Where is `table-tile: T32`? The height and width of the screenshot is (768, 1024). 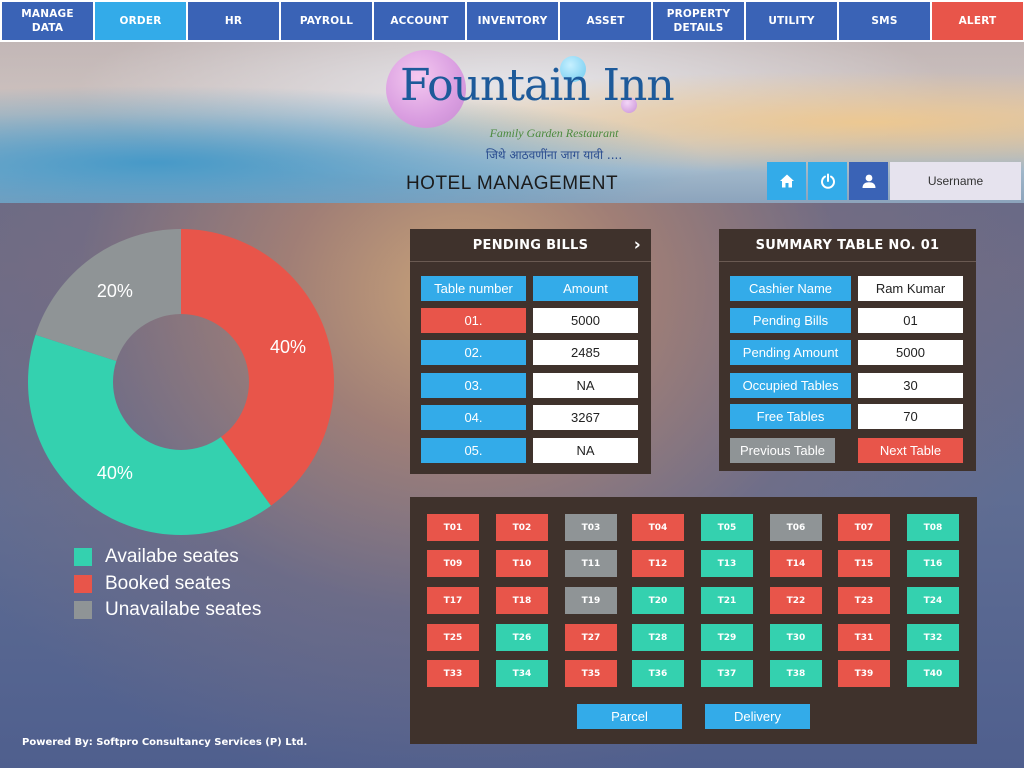 table-tile: T32 is located at coordinates (933, 637).